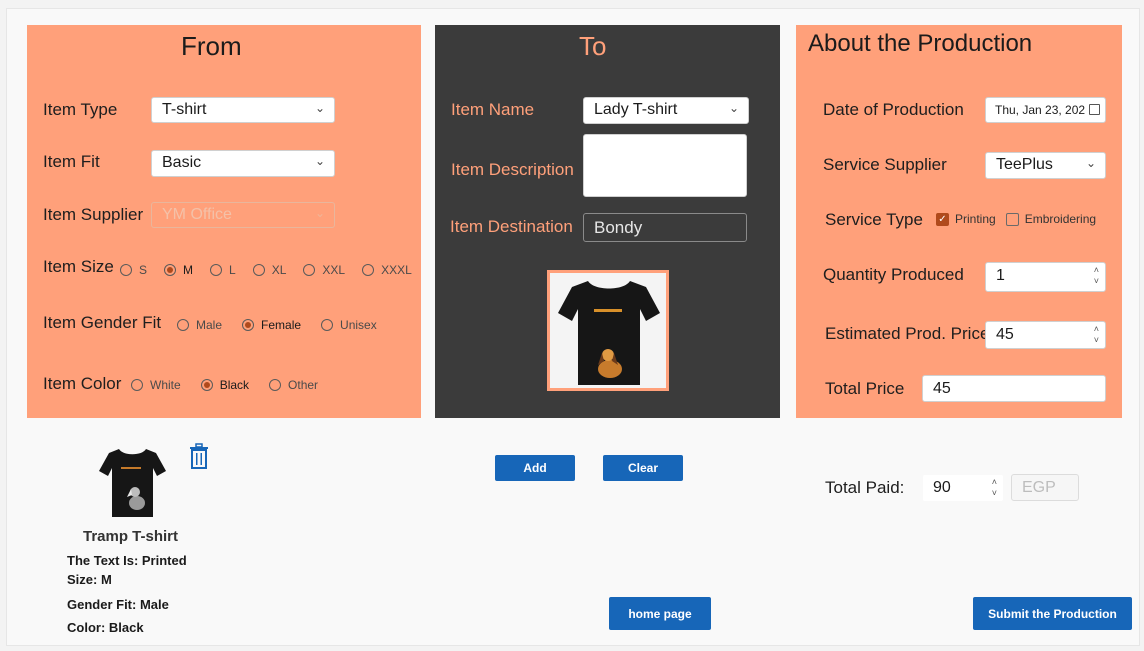  Describe the element at coordinates (118, 604) in the screenshot. I see `cart-item-gender-fit: Gender Fit: Male` at that location.